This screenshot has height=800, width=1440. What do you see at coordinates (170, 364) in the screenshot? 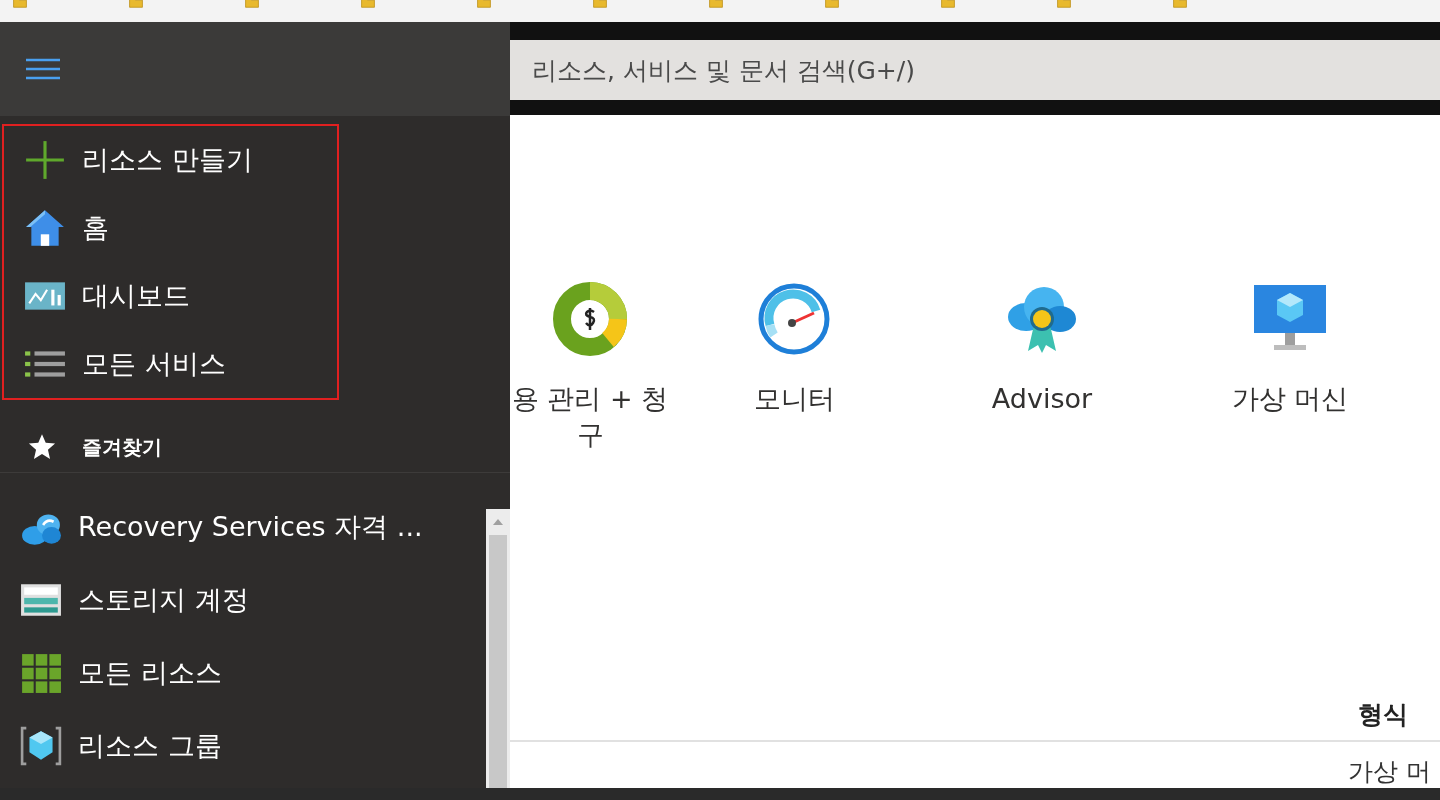
I see `sidebar-item: 모든 서비스` at bounding box center [170, 364].